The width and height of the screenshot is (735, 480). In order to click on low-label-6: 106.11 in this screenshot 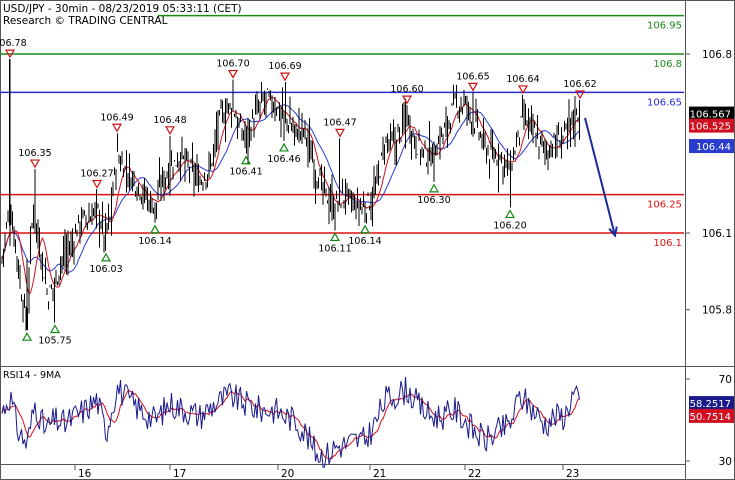, I will do `click(334, 248)`.